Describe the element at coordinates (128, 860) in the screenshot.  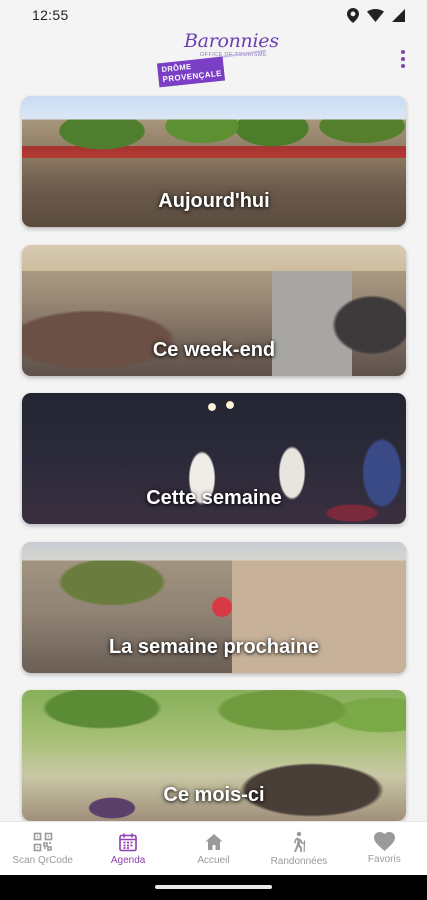
I see `nav-label: Agenda` at that location.